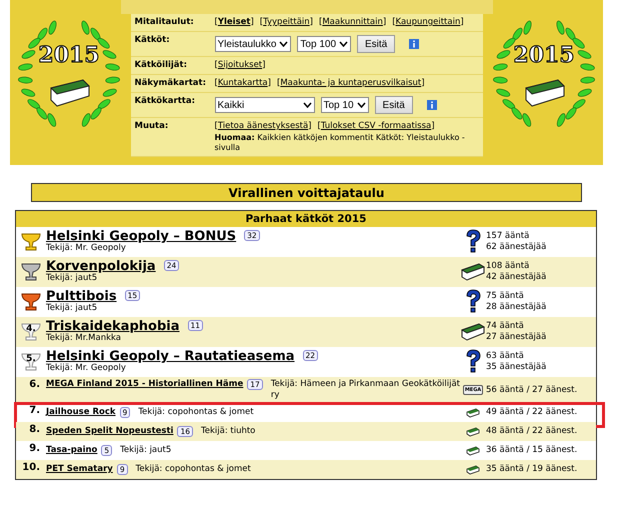 This screenshot has width=640, height=509. Describe the element at coordinates (508, 266) in the screenshot. I see `votes-text: 108 ääntä` at that location.